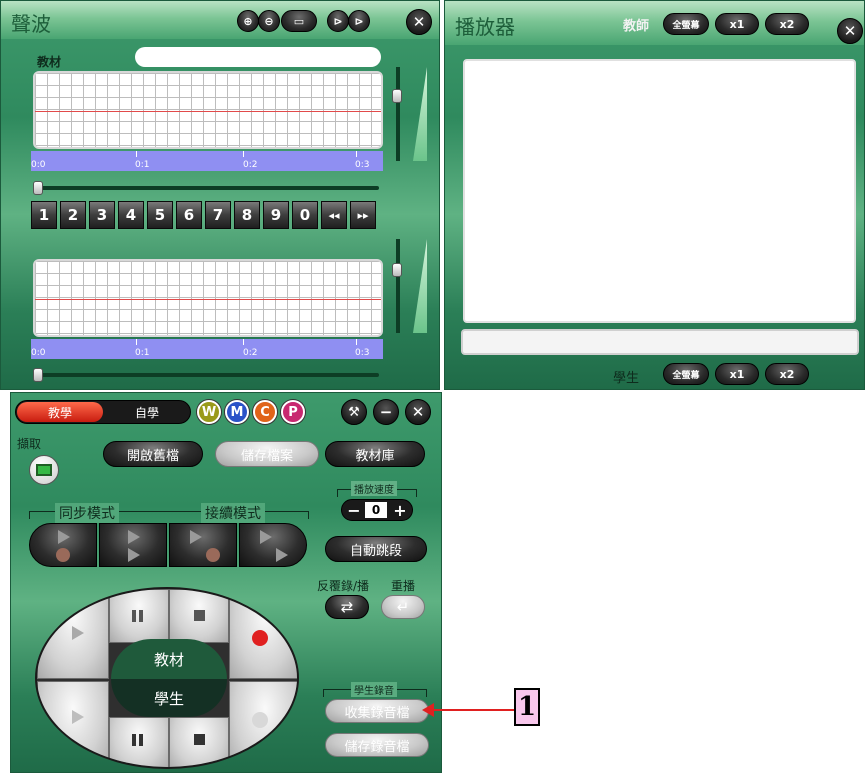 This screenshot has width=865, height=773. What do you see at coordinates (44, 470) in the screenshot?
I see `capture-button` at bounding box center [44, 470].